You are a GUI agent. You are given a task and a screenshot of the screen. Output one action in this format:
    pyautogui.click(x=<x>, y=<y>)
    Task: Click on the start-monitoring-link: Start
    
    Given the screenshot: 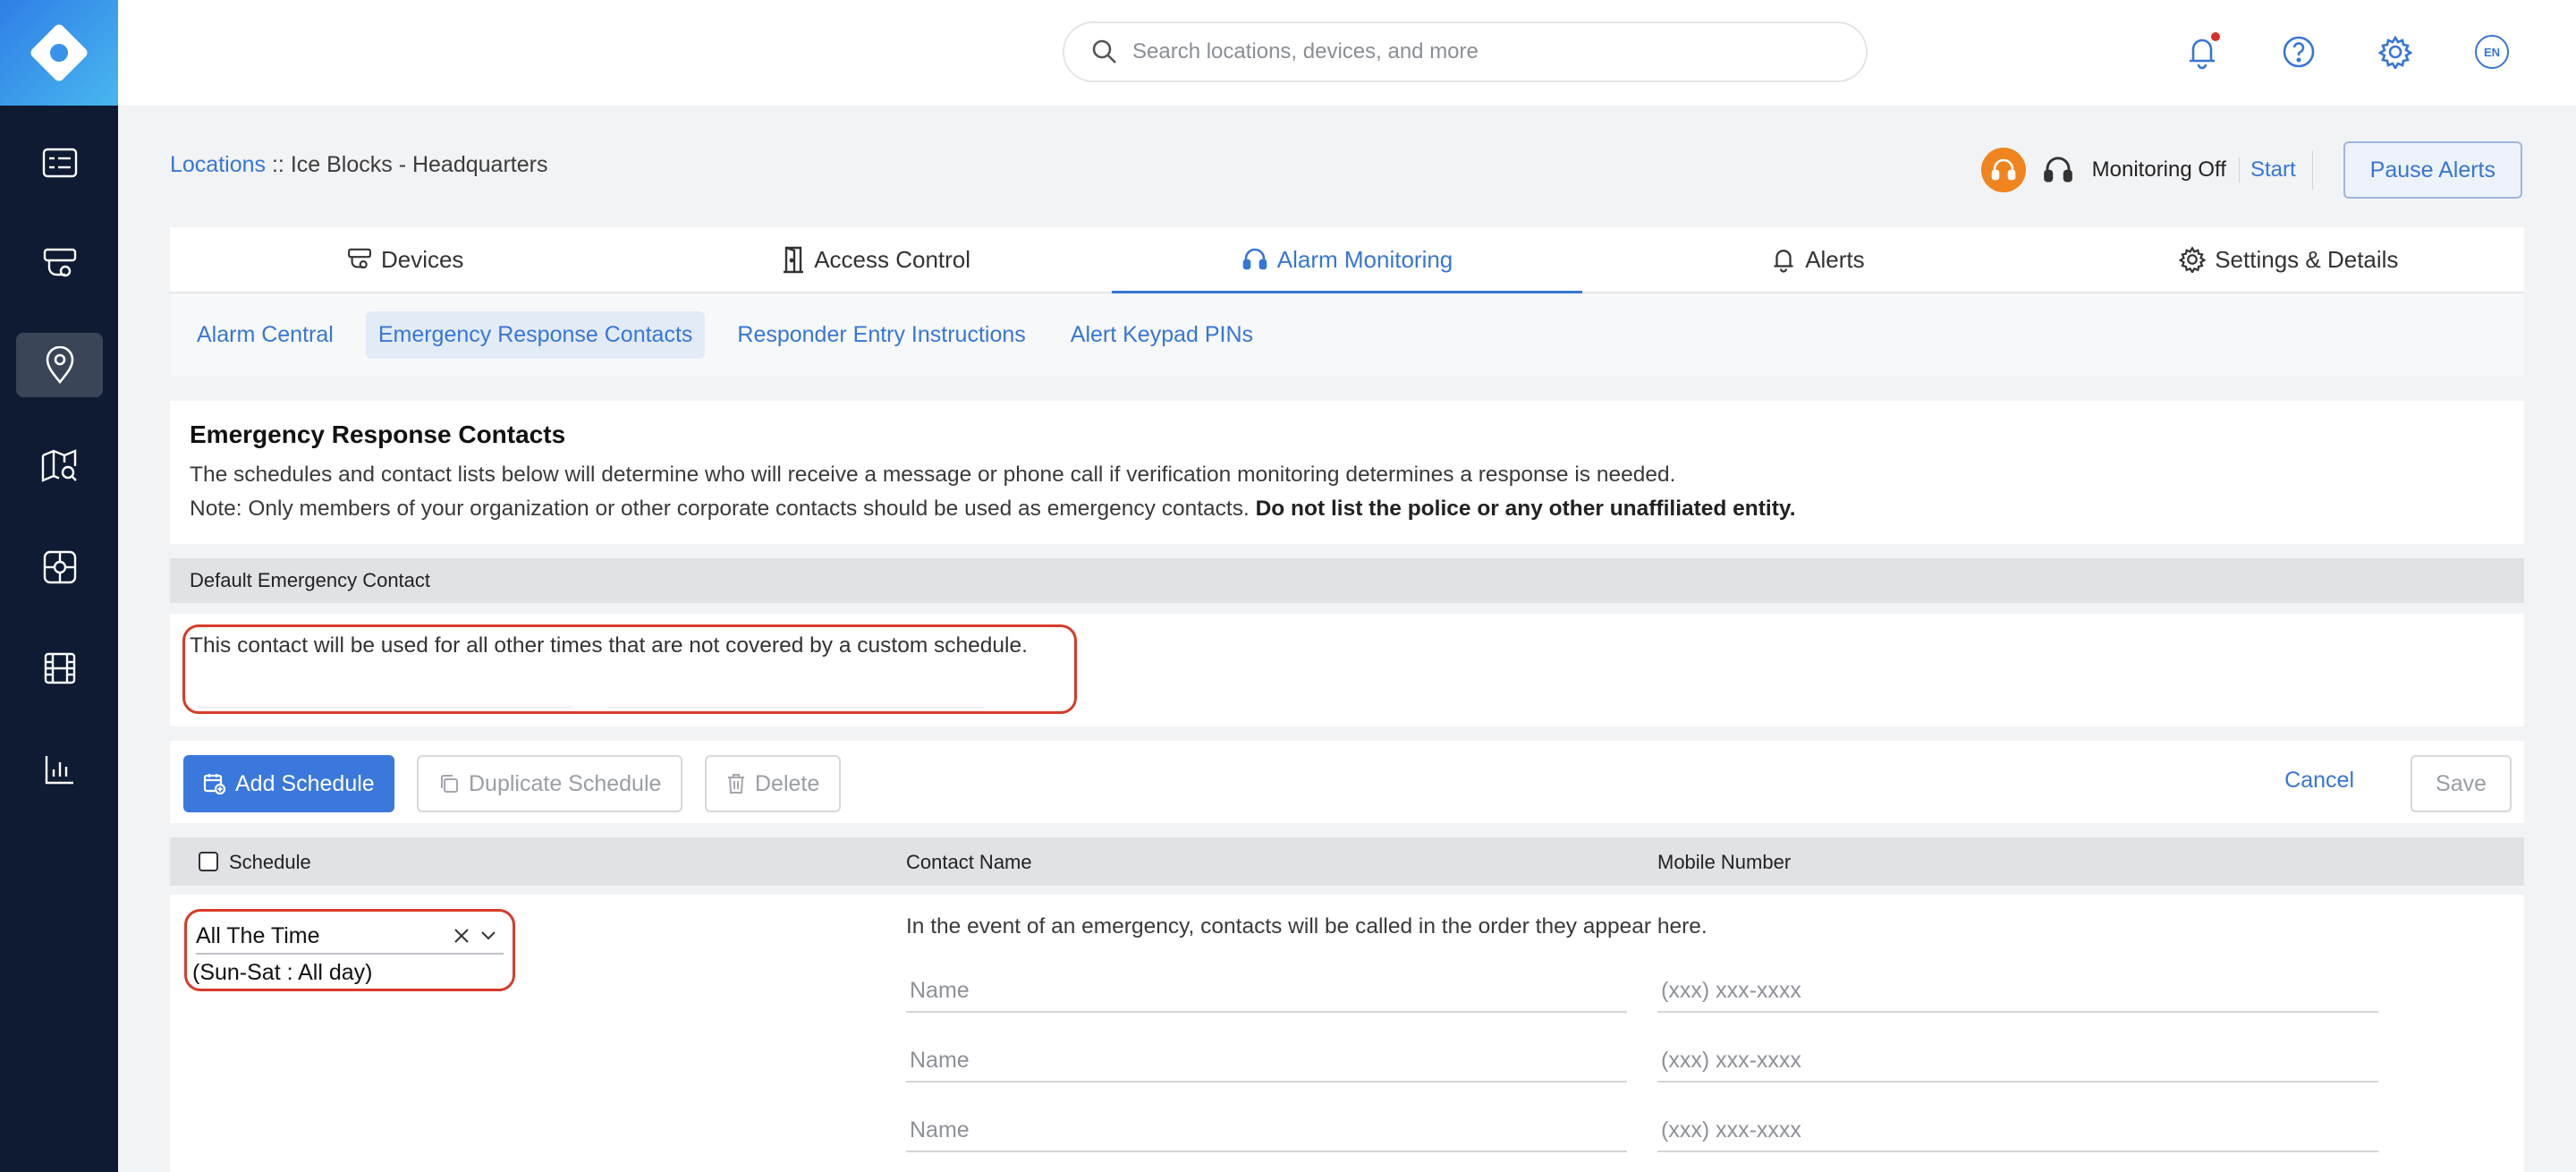 What is the action you would take?
    pyautogui.click(x=2267, y=170)
    